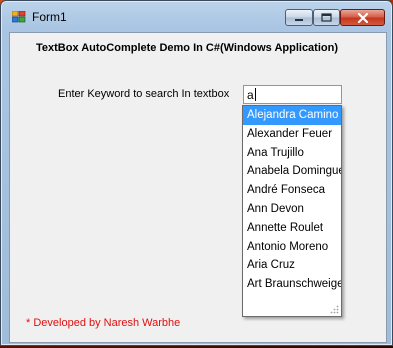  Describe the element at coordinates (292, 94) in the screenshot. I see `search-input: a` at that location.